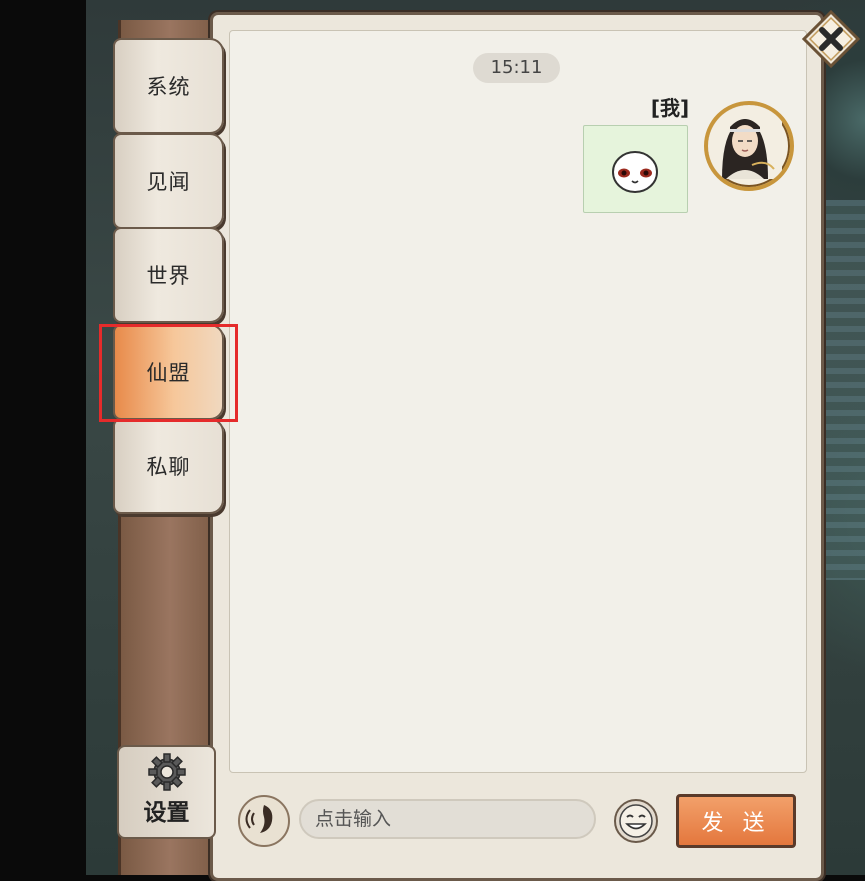 This screenshot has height=881, width=865. What do you see at coordinates (670, 108) in the screenshot?
I see `sender-name: [我]` at bounding box center [670, 108].